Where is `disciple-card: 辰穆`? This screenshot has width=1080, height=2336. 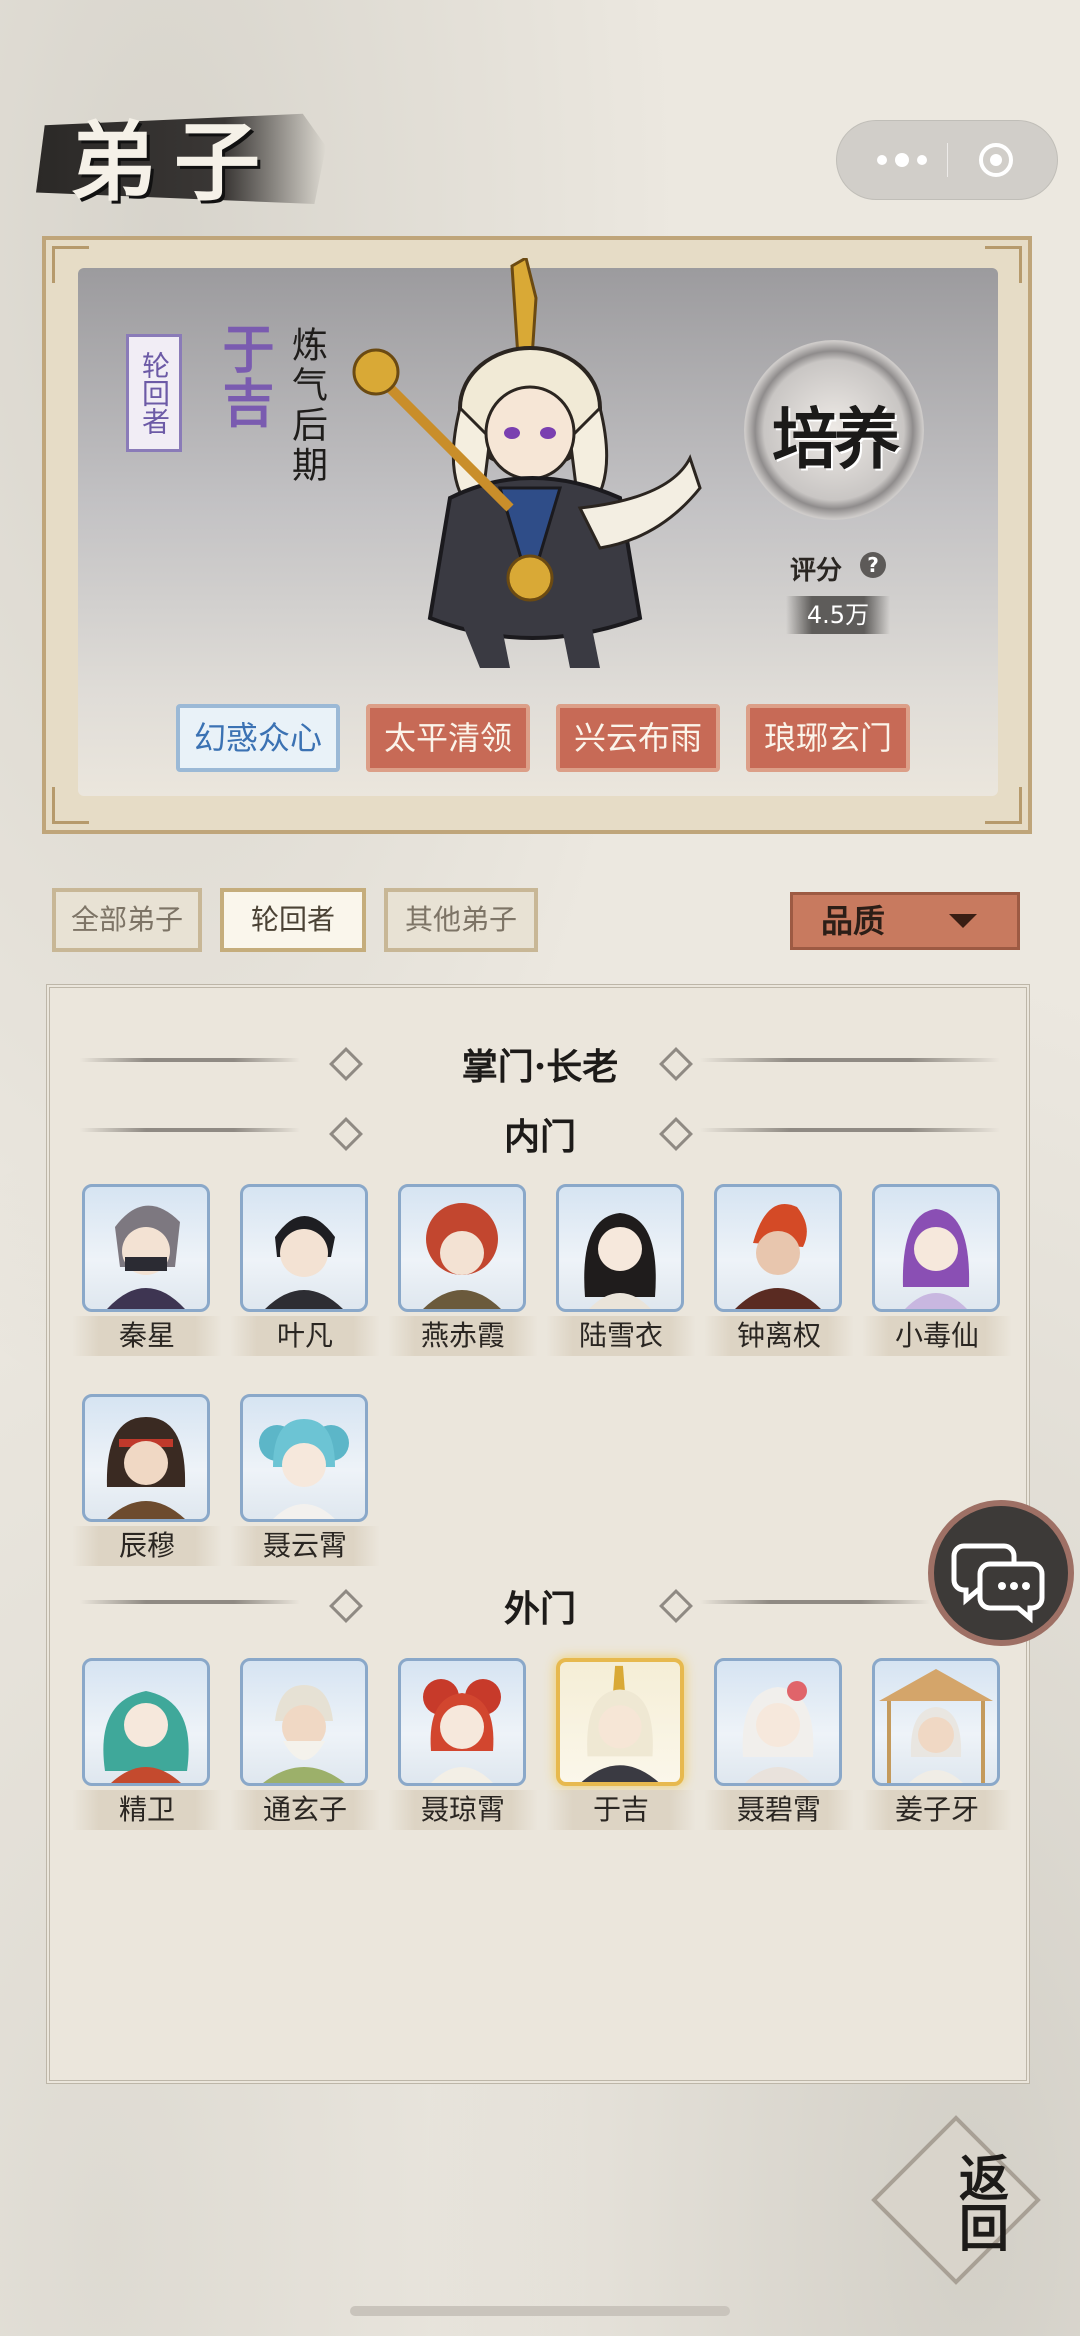 disciple-card: 辰穆 is located at coordinates (147, 1482).